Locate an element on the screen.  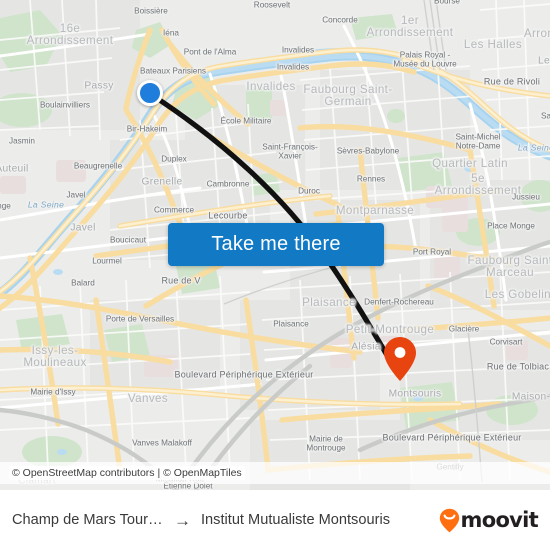
moovit-wordmark: moovit is located at coordinates (499, 520).